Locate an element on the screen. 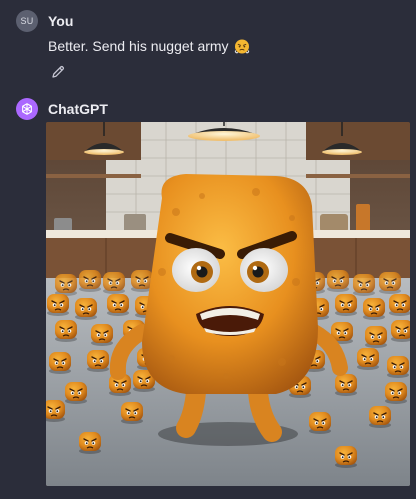 Image resolution: width=416 pixels, height=499 pixels. face-with-steam-emoji is located at coordinates (242, 46).